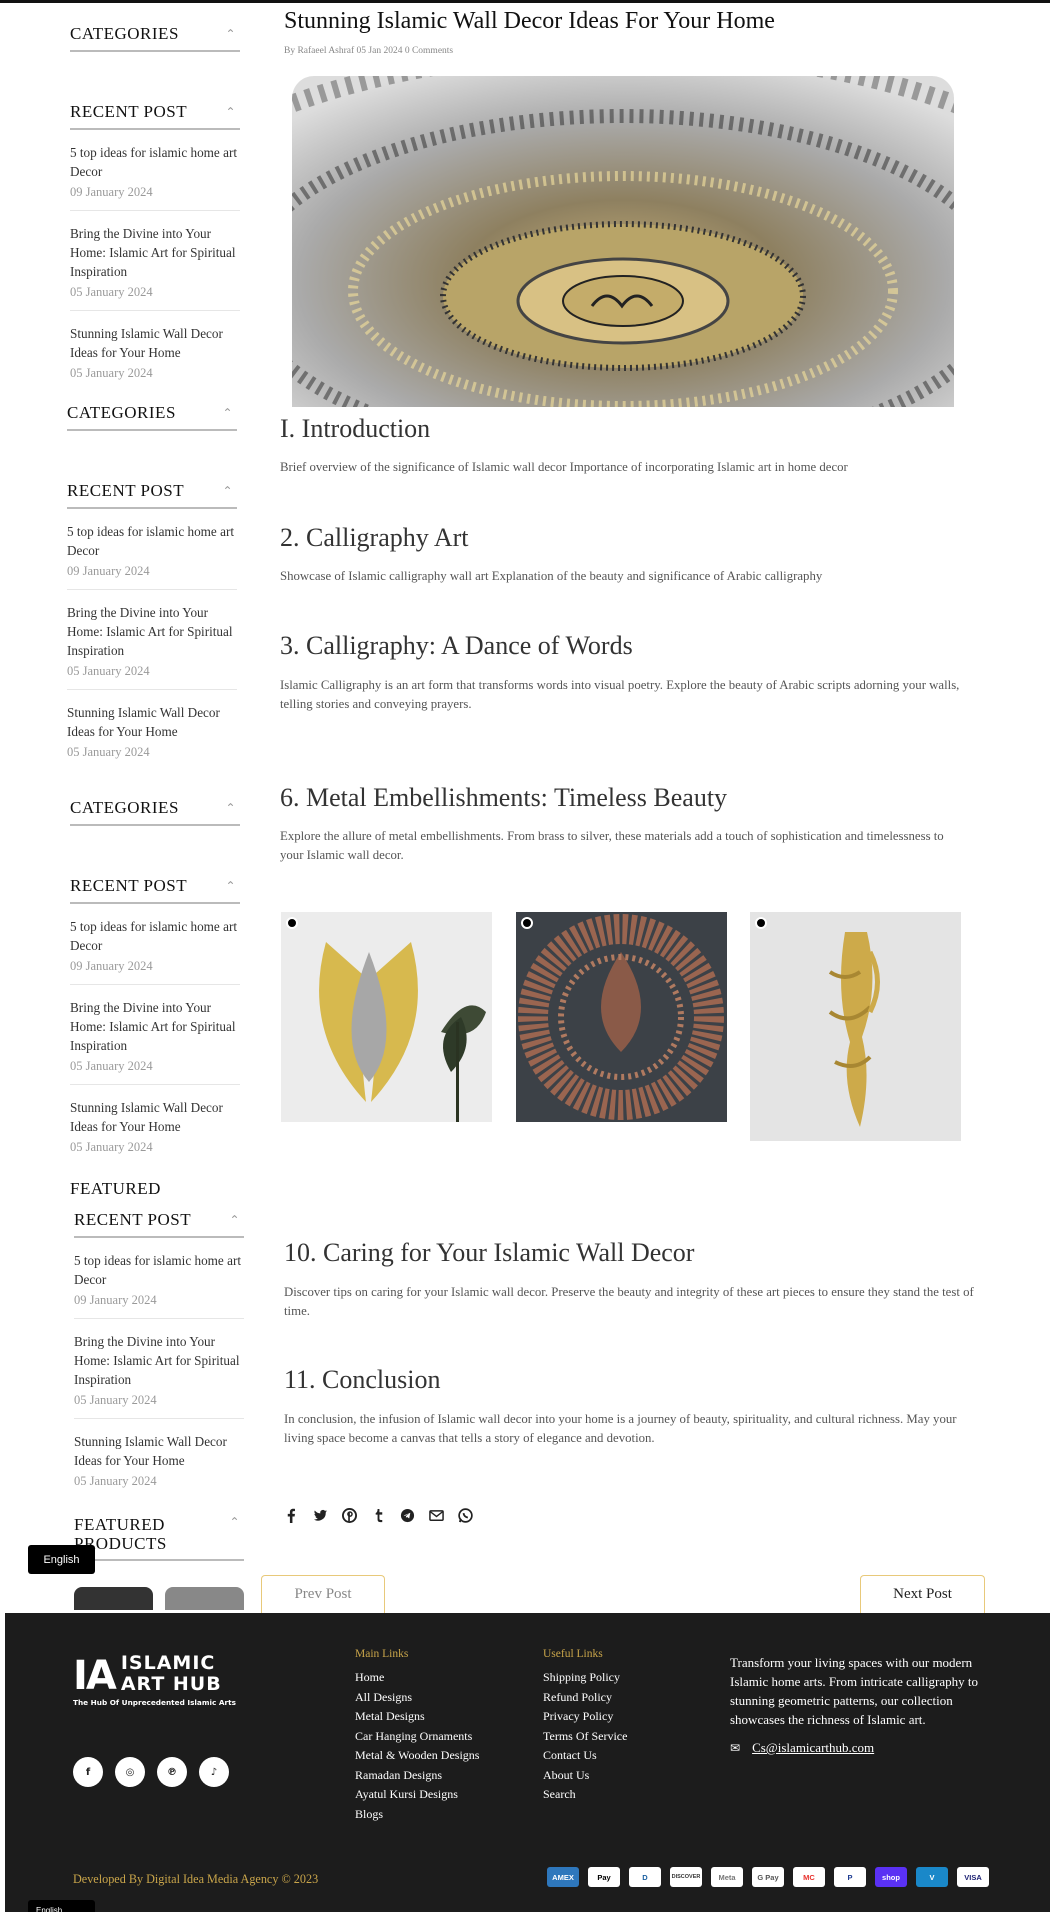 Image resolution: width=1050 pixels, height=1912 pixels. Describe the element at coordinates (735, 1748) in the screenshot. I see `envelope-icon: ✉` at that location.